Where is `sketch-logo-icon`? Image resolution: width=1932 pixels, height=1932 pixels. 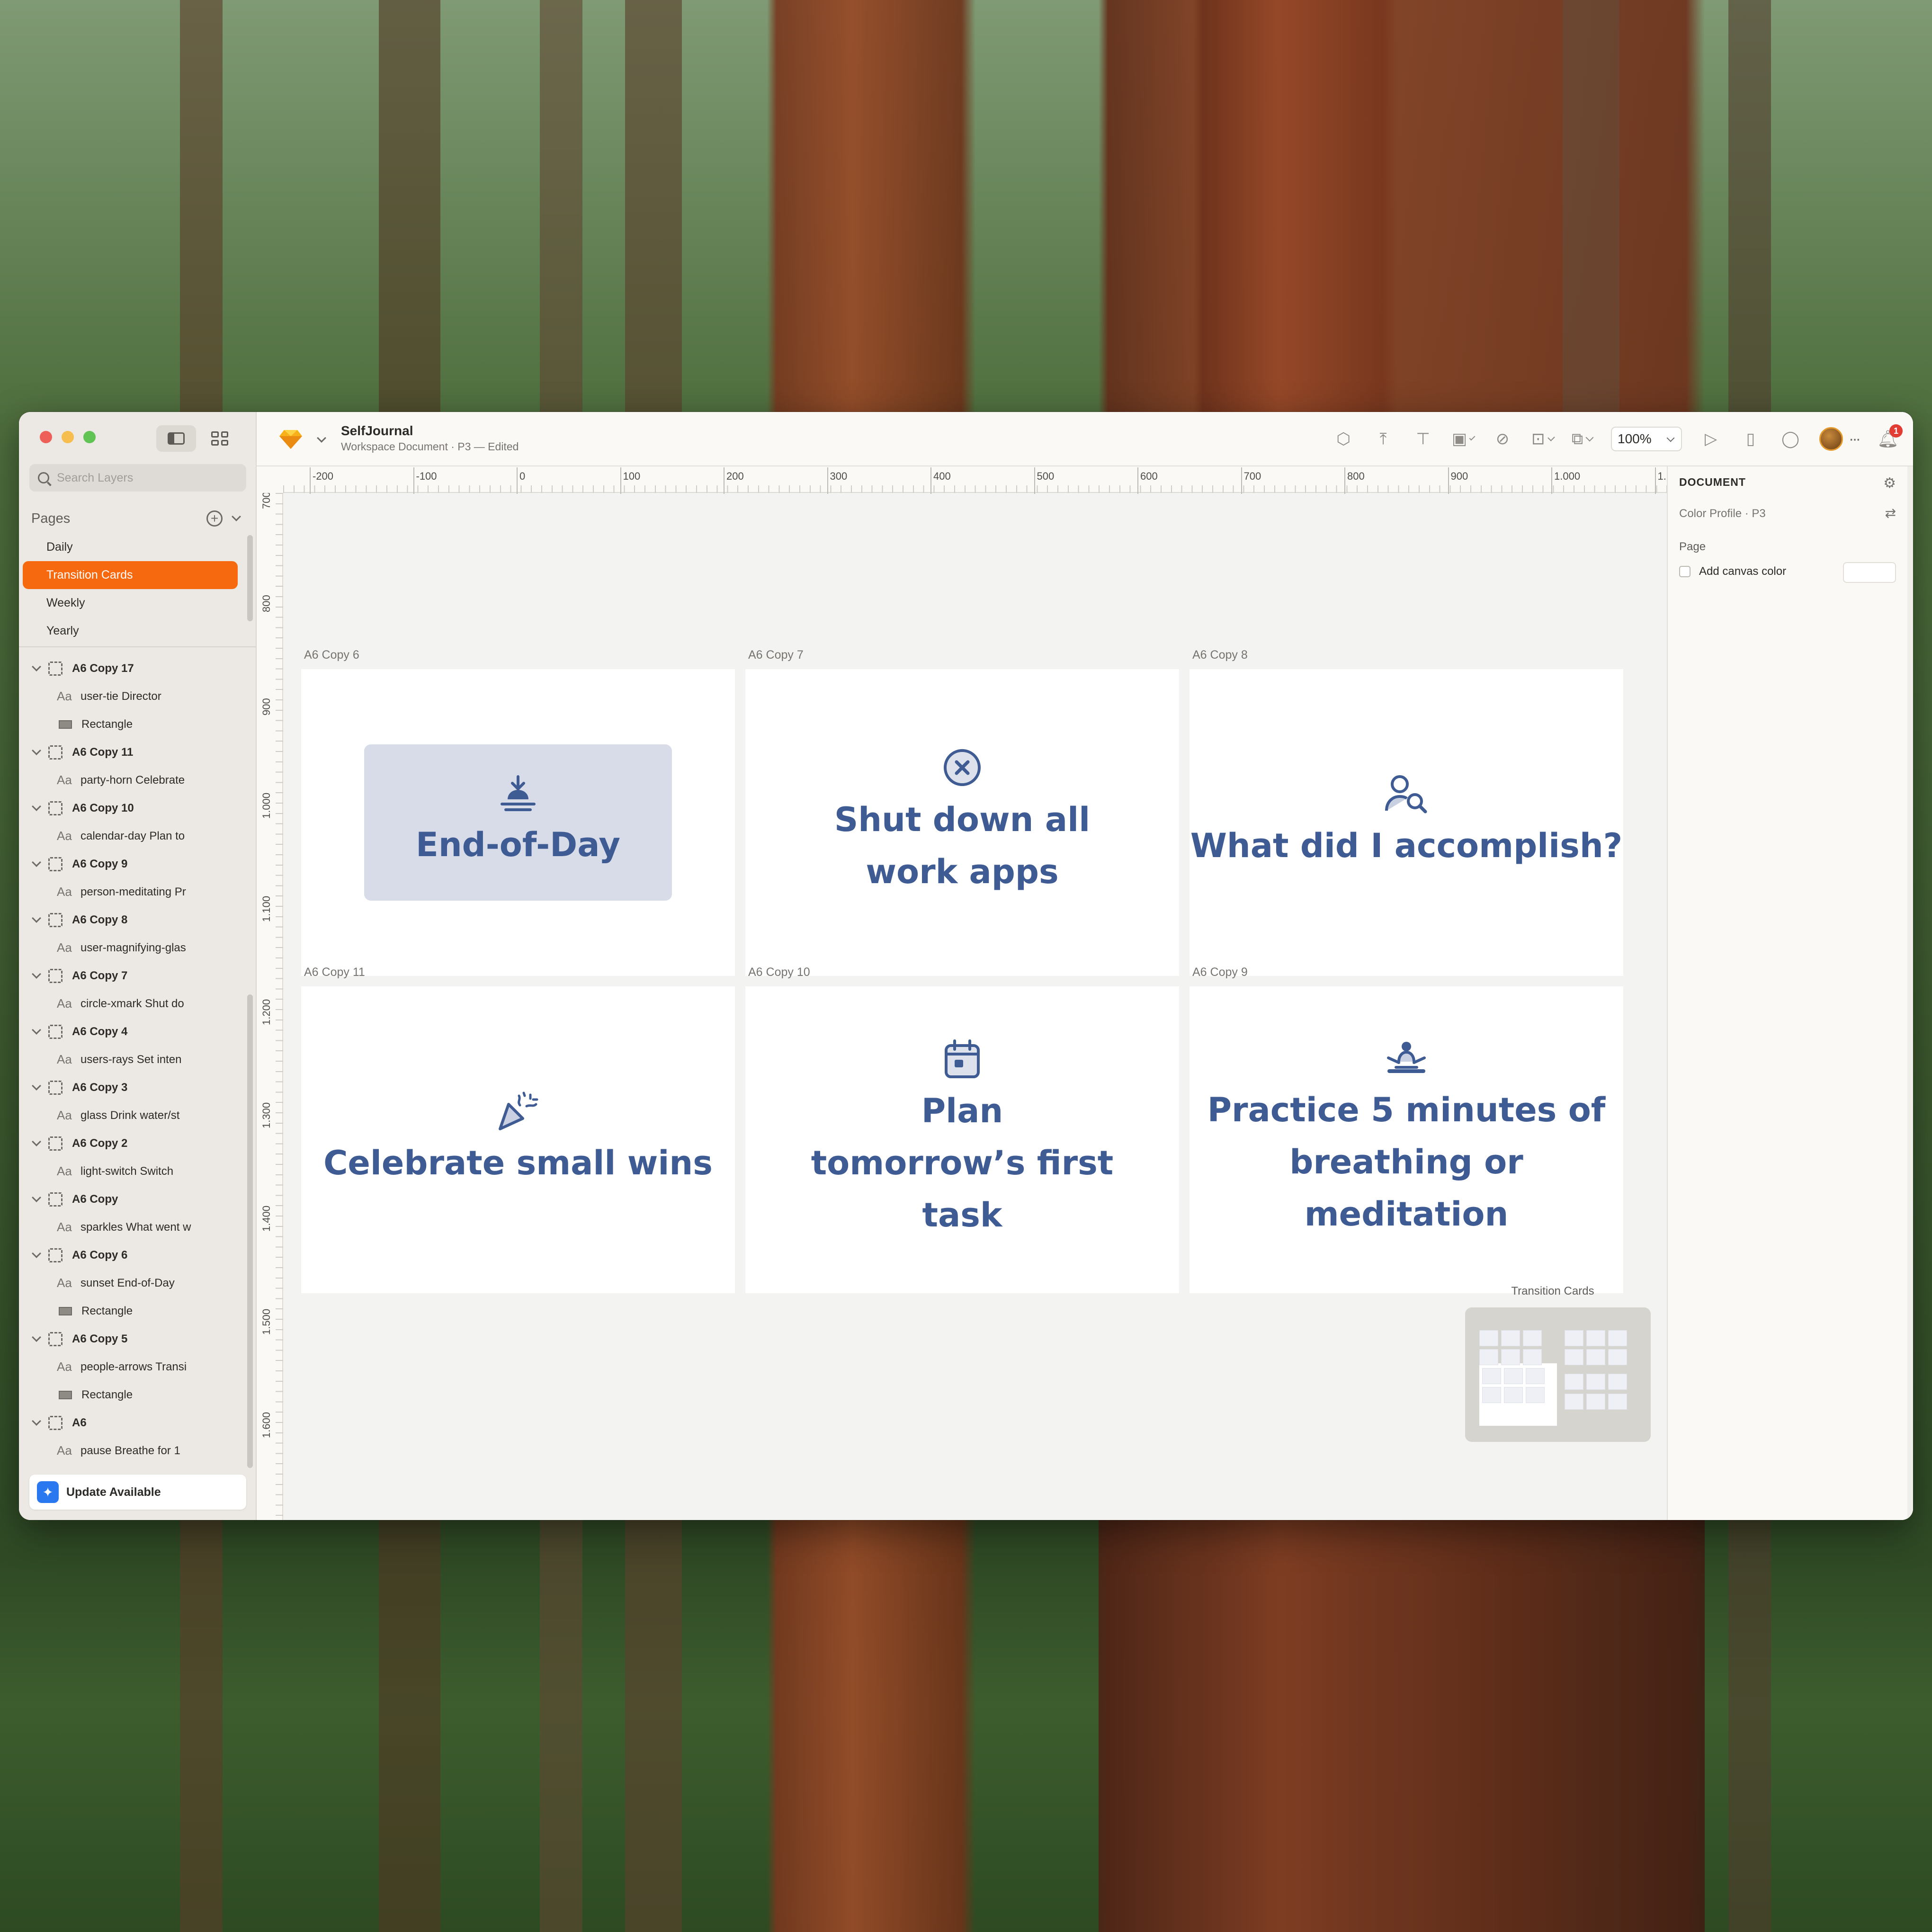
sketch-logo-icon is located at coordinates (290, 439).